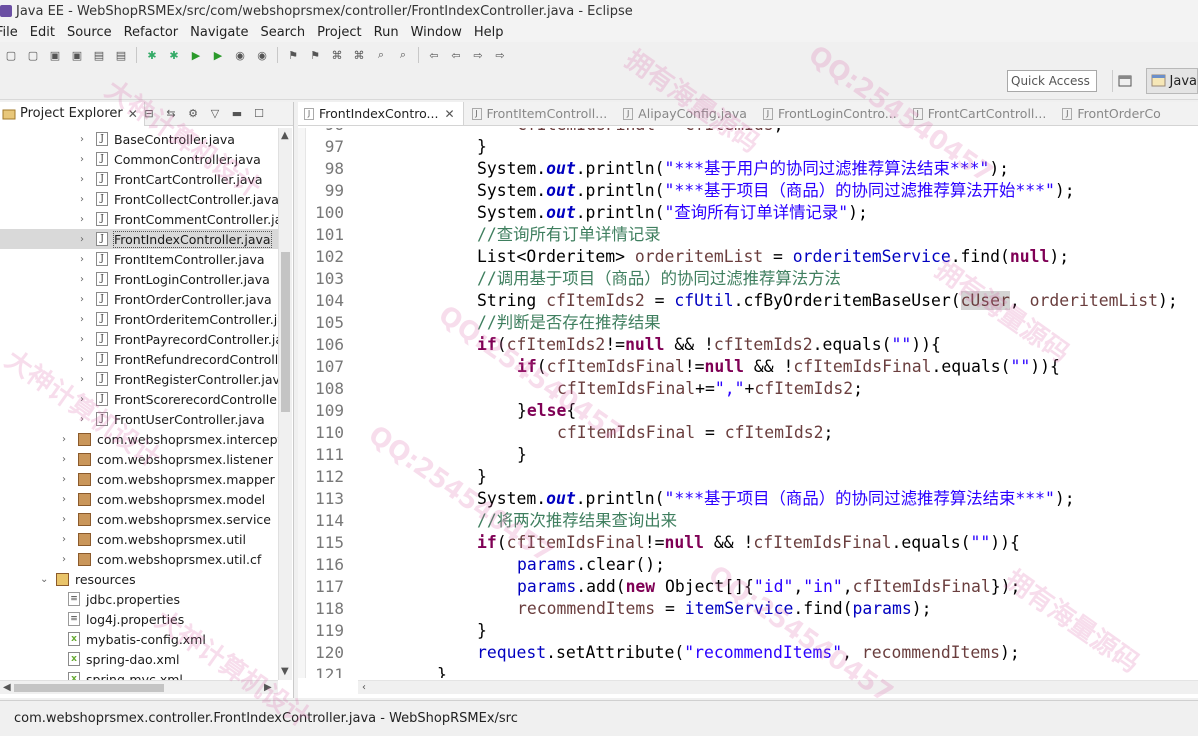 Image resolution: width=1198 pixels, height=736 pixels. What do you see at coordinates (170, 439) in the screenshot?
I see `tree-item-package: › com.webshoprsmex.interceptor` at bounding box center [170, 439].